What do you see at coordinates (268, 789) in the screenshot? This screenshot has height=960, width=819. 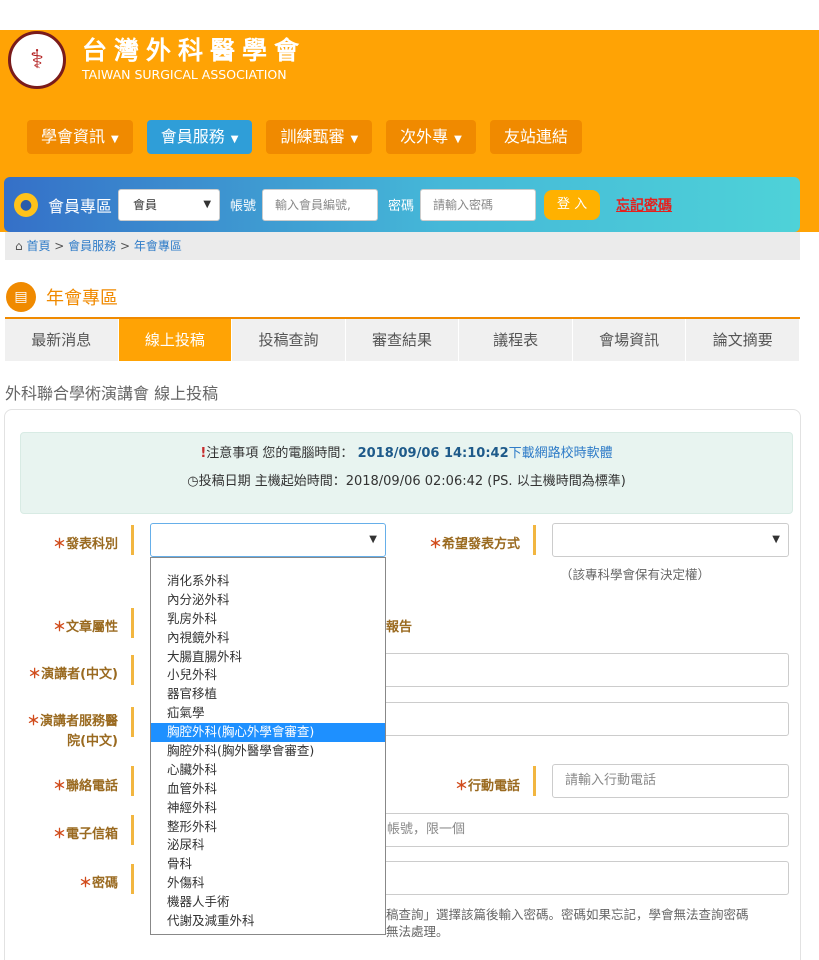 I see `dropdown-option: 血管外科` at bounding box center [268, 789].